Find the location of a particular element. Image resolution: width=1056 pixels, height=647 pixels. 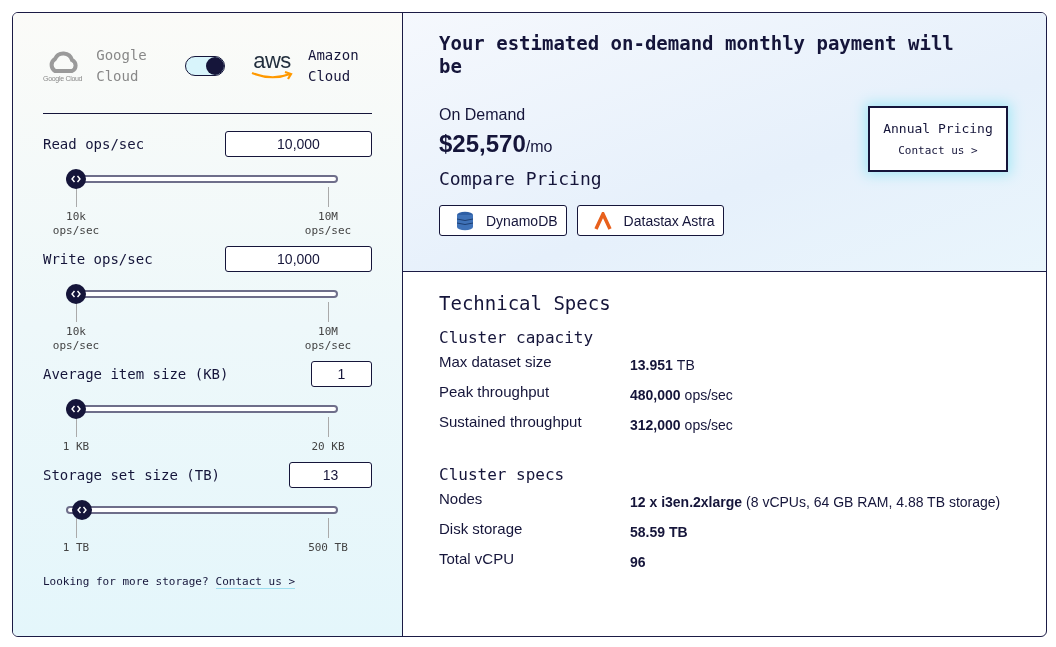

field-label: Storage set size (TB) is located at coordinates (131, 475).